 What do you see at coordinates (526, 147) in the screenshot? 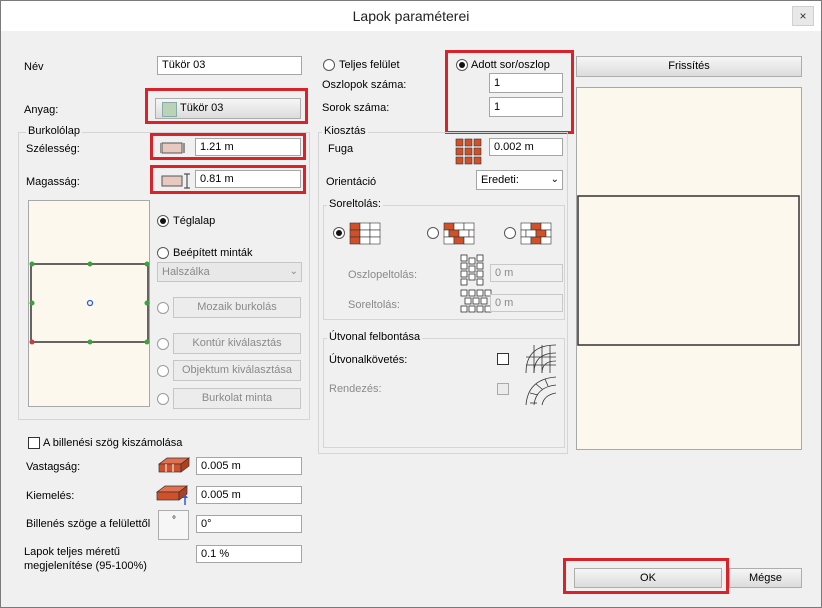
I see `joint-input: 0.002 m` at bounding box center [526, 147].